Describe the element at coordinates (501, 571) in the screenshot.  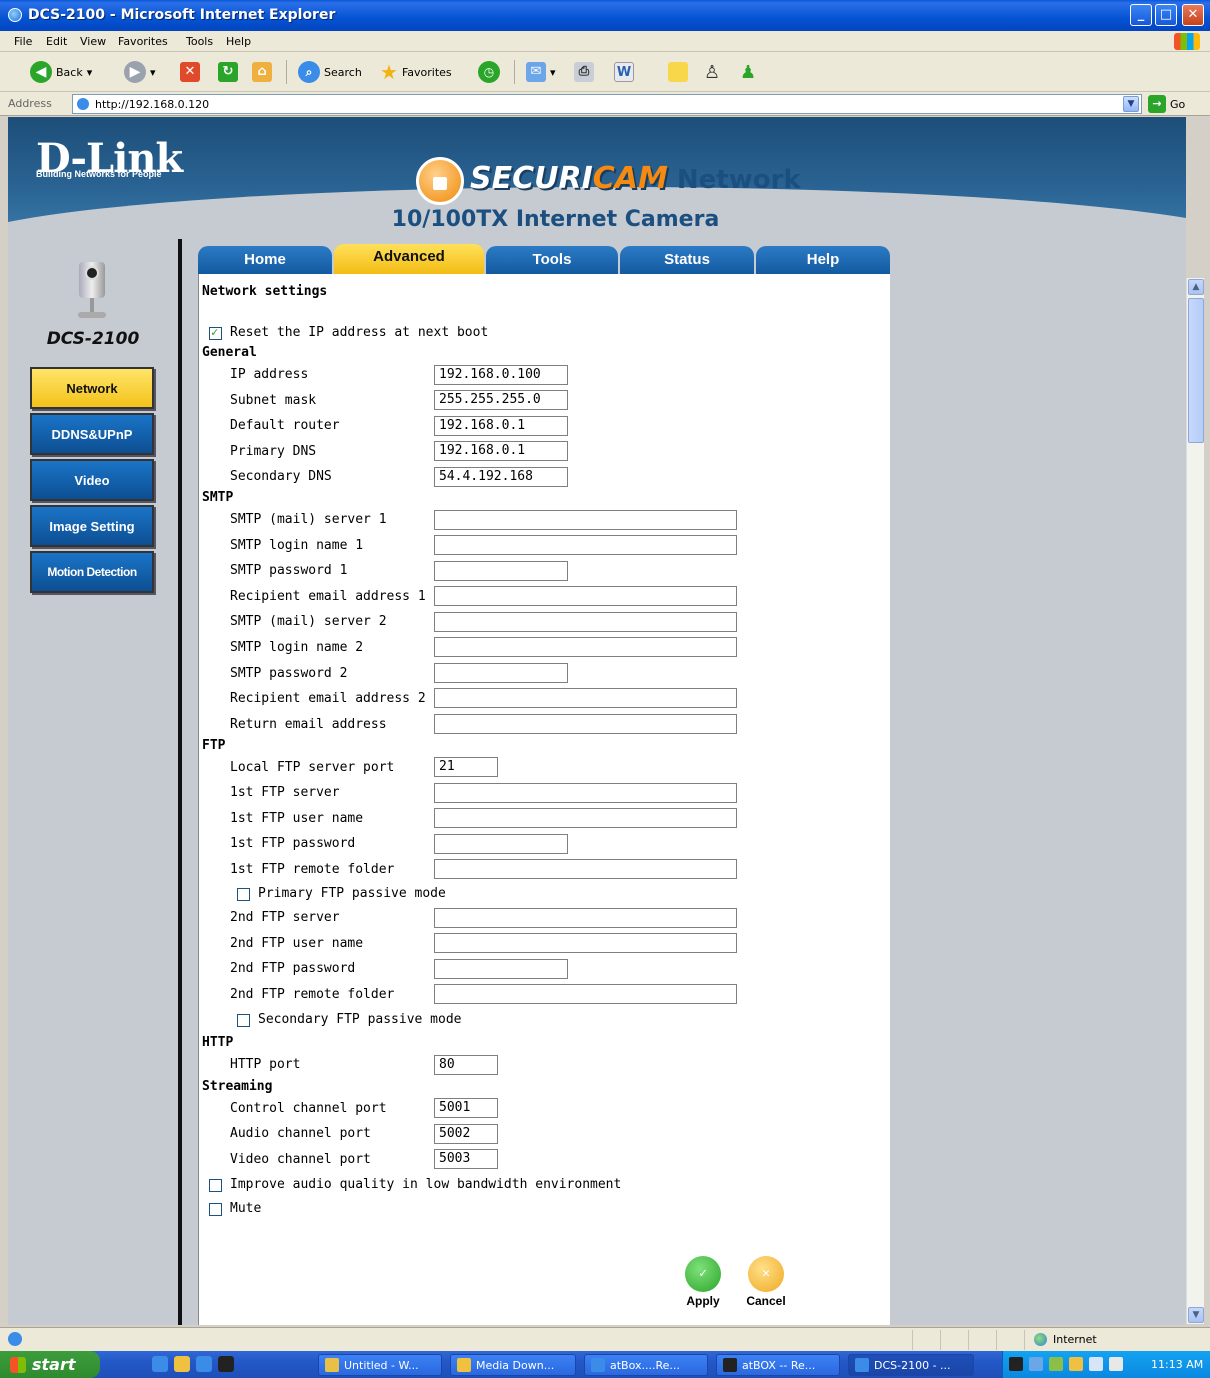
I see `smtp-password1-input` at that location.